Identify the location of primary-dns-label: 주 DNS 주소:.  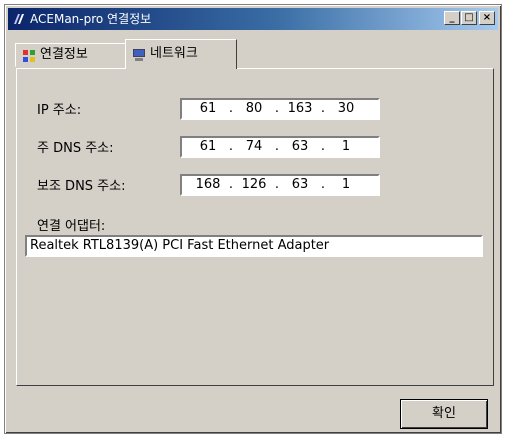
(75, 148).